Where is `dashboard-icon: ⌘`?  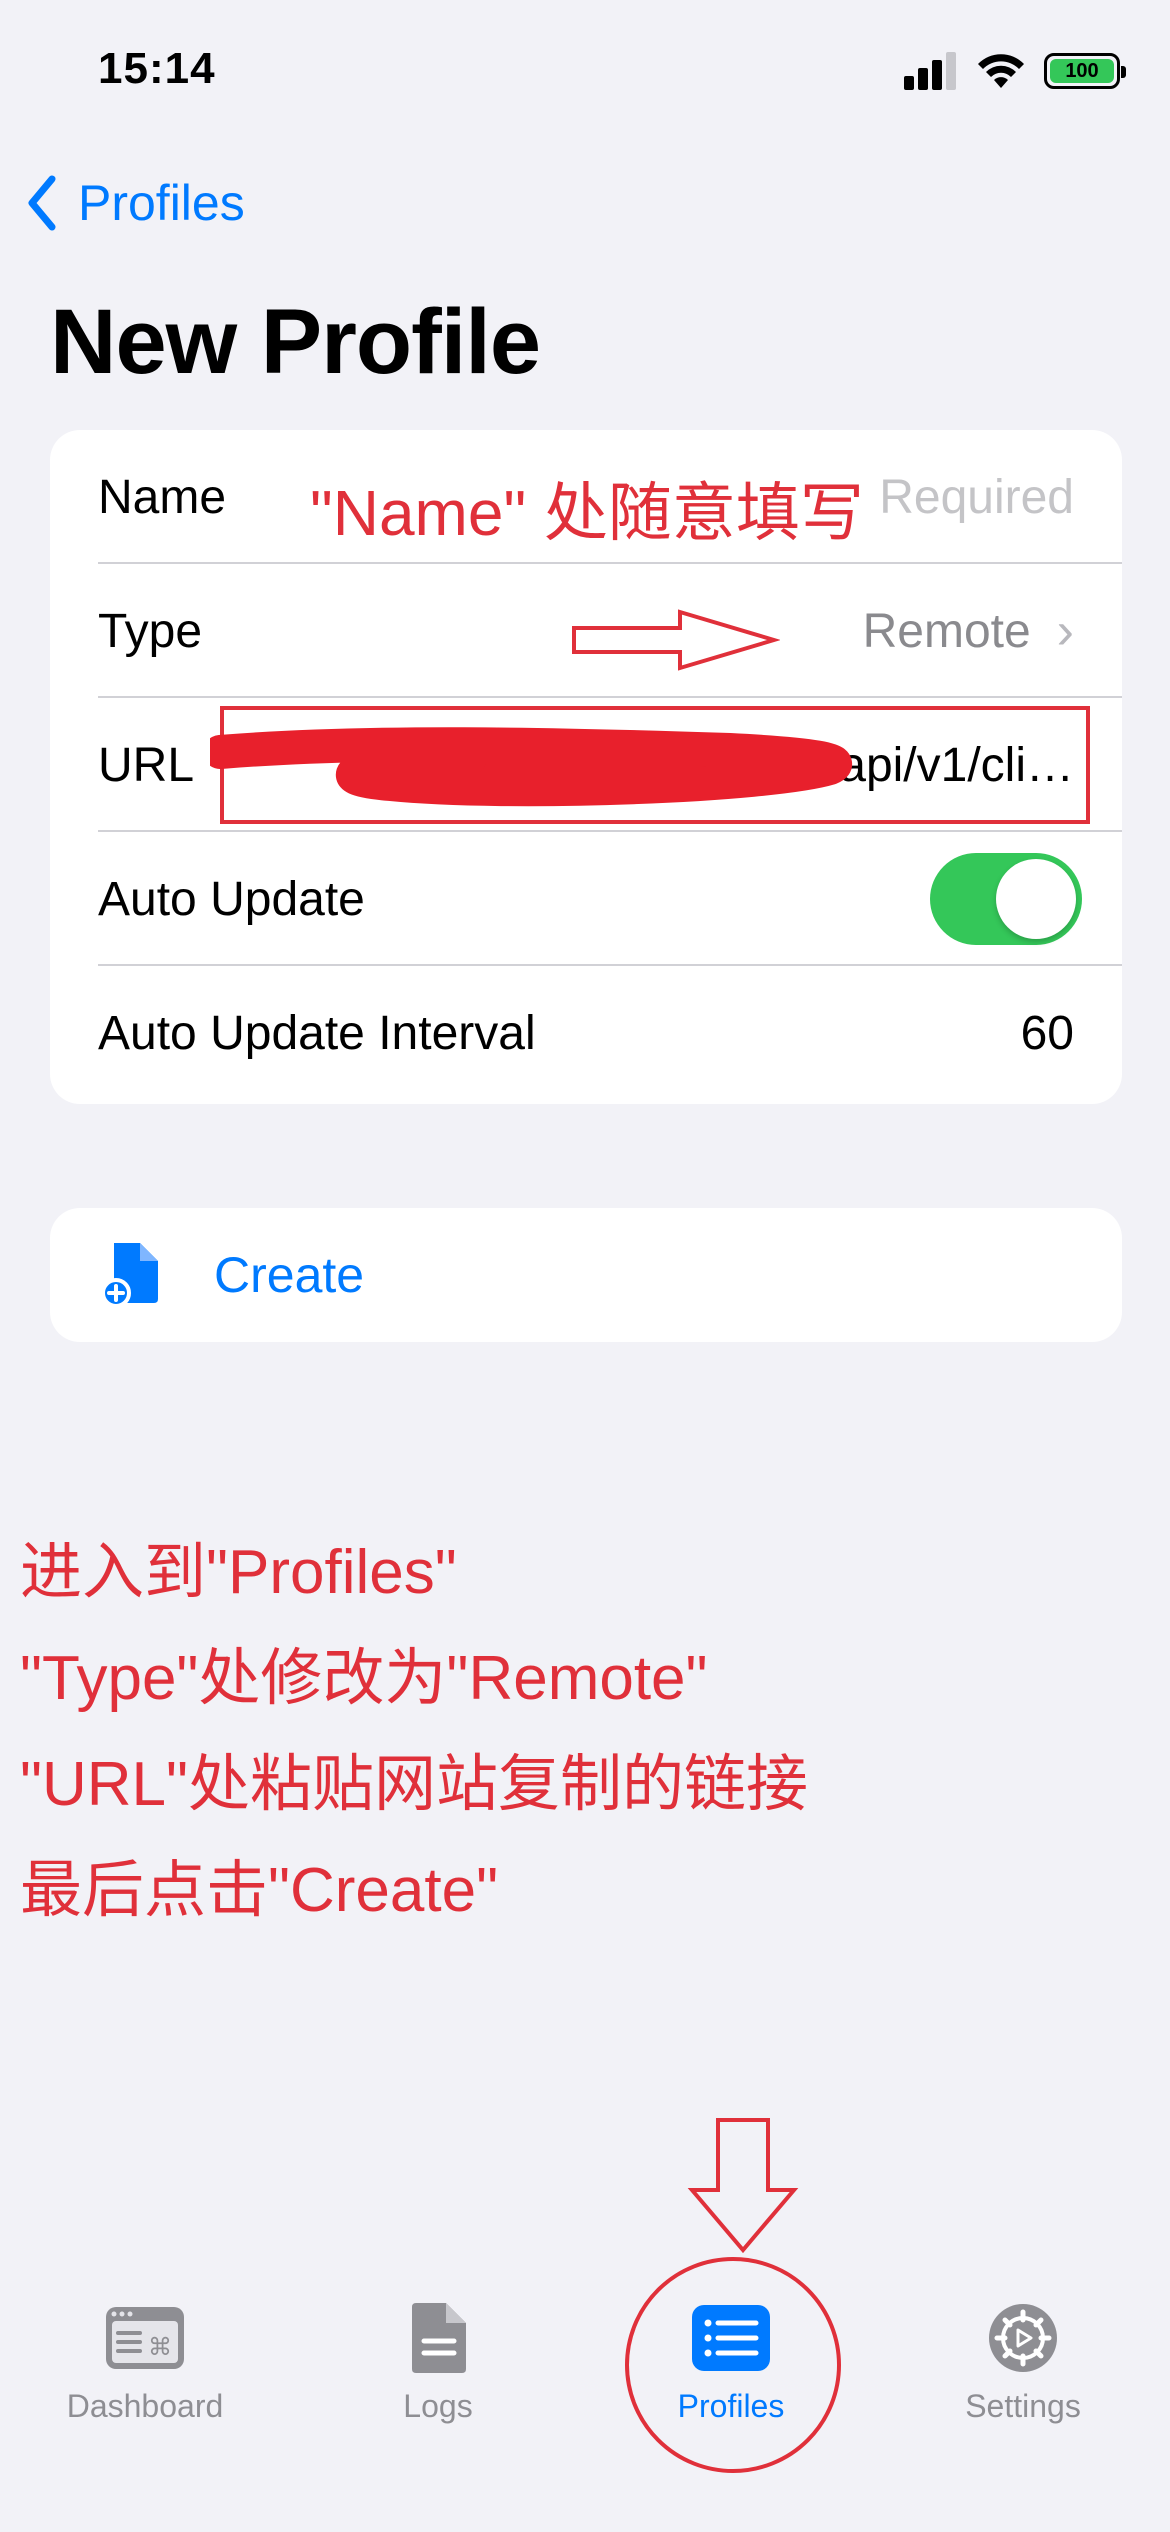 dashboard-icon: ⌘ is located at coordinates (145, 2338).